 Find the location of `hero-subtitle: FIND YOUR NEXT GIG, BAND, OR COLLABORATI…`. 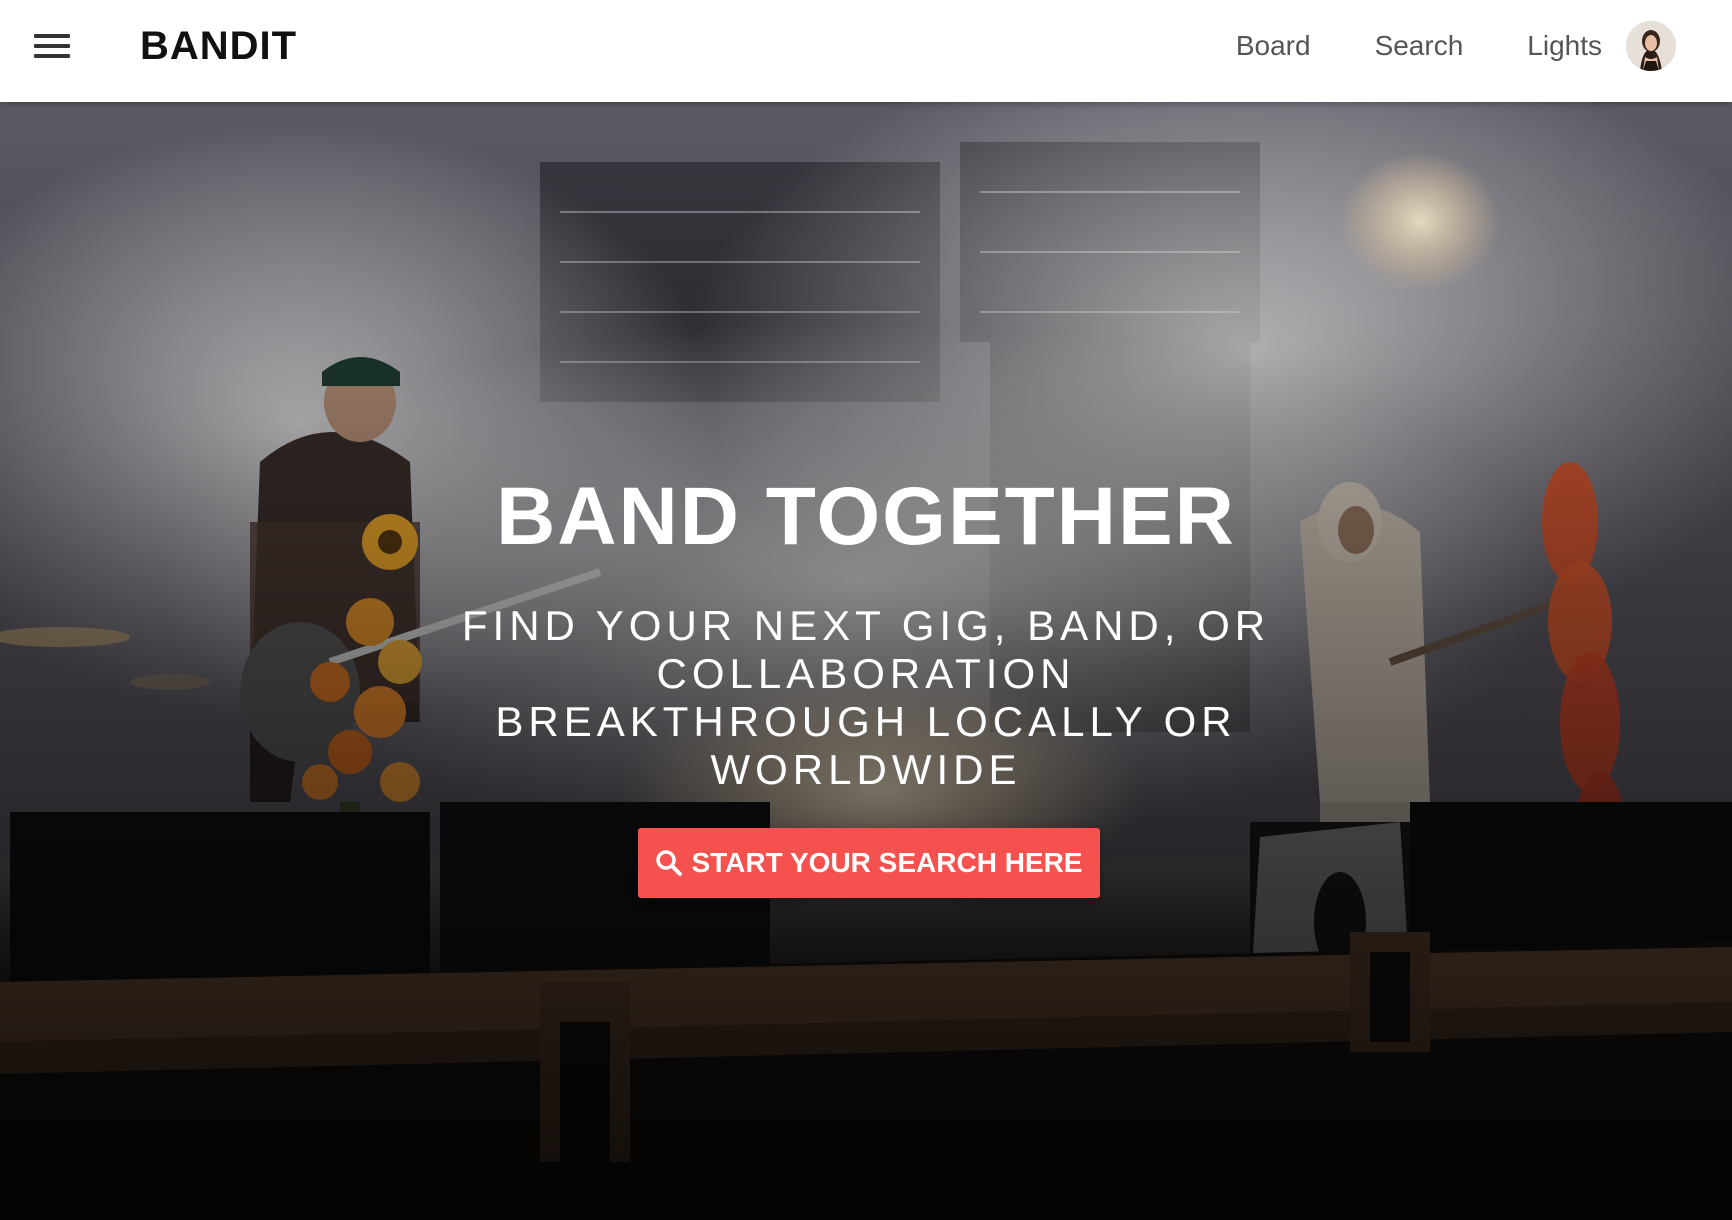

hero-subtitle: FIND YOUR NEXT GIG, BAND, OR COLLABORATI… is located at coordinates (866, 697).